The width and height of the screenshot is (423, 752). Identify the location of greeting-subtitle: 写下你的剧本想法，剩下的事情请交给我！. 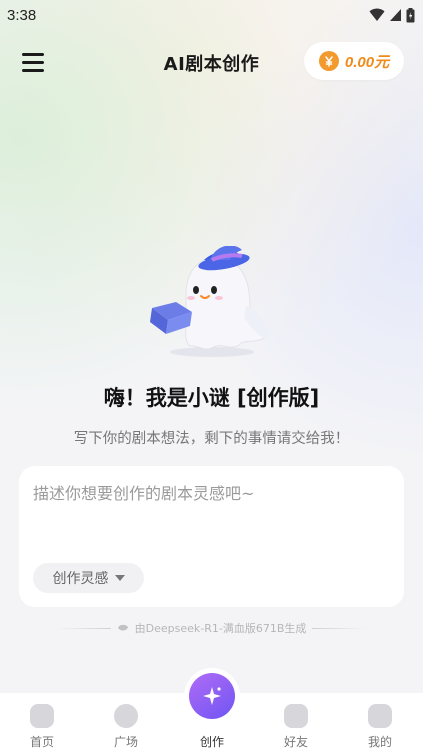
(211, 439).